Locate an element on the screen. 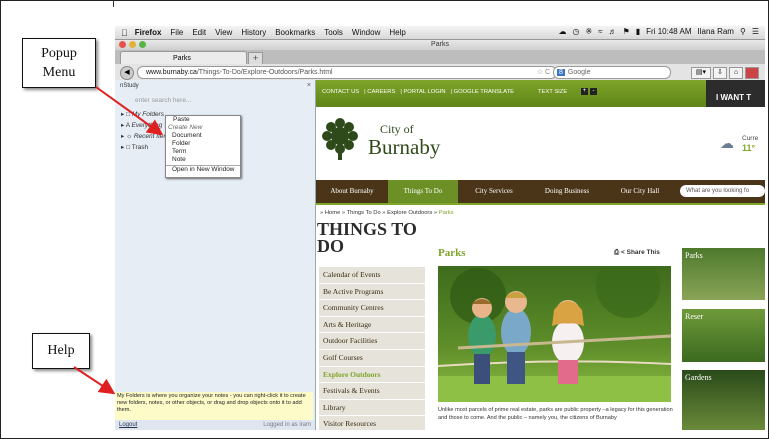 This screenshot has height=439, width=769. kids-tug-of-war-photo is located at coordinates (554, 334).